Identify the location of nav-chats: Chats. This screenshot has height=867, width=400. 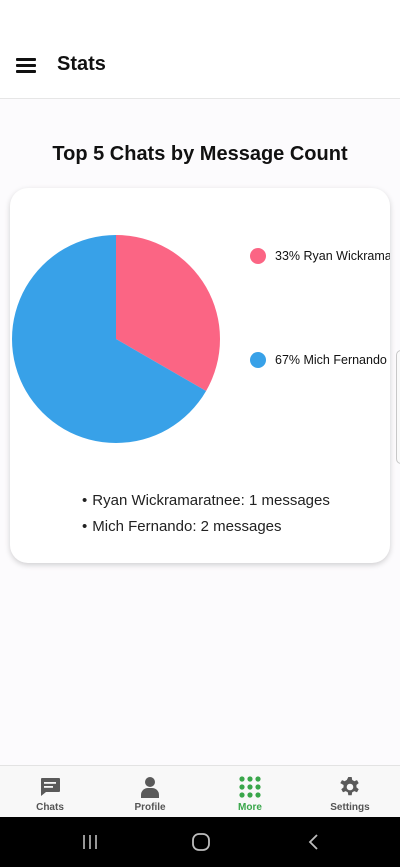
(50, 792).